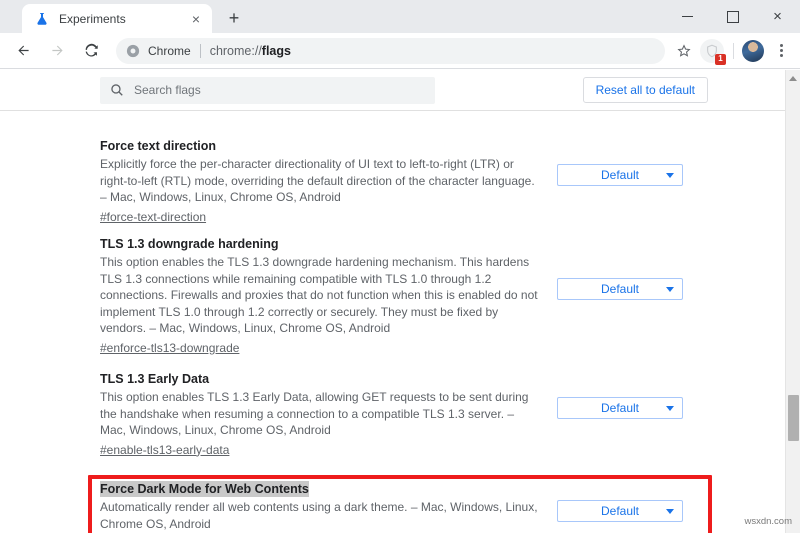  Describe the element at coordinates (793, 418) in the screenshot. I see `scrollbar-thumb` at that location.